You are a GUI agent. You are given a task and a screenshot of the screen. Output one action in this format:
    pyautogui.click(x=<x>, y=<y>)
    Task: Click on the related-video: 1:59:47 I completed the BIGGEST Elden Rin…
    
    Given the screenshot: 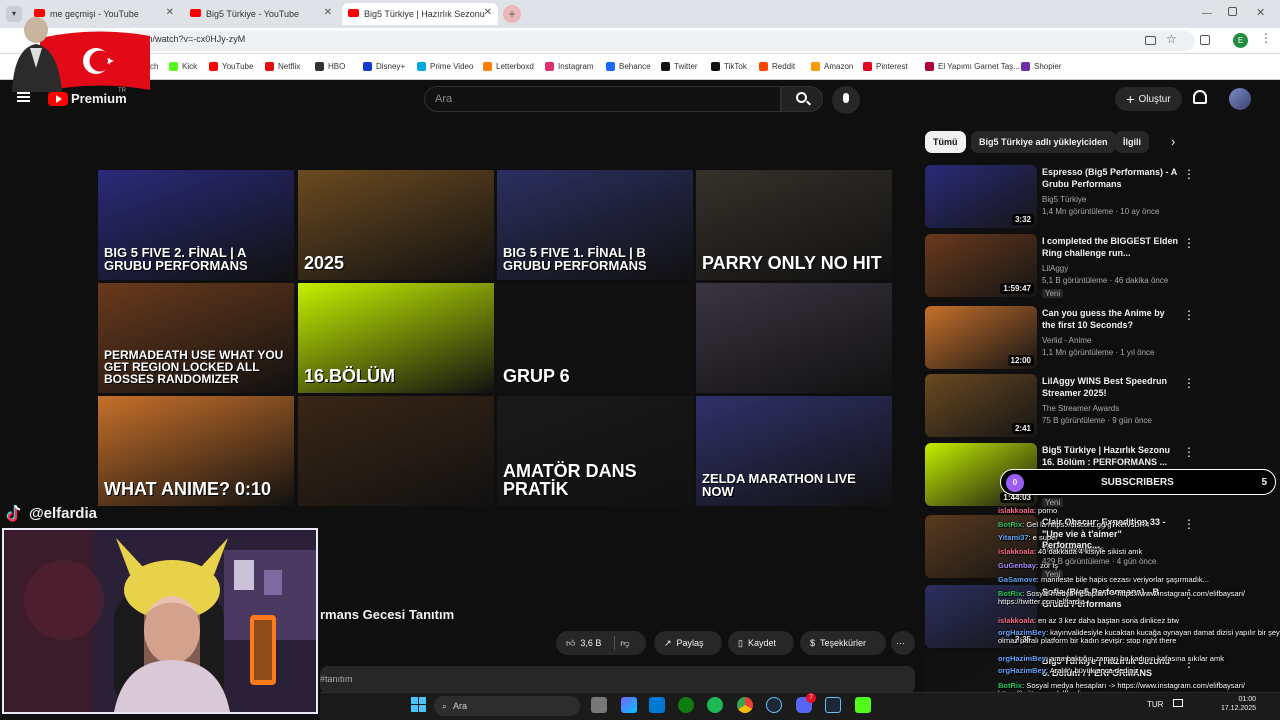 What is the action you would take?
    pyautogui.click(x=1095, y=267)
    